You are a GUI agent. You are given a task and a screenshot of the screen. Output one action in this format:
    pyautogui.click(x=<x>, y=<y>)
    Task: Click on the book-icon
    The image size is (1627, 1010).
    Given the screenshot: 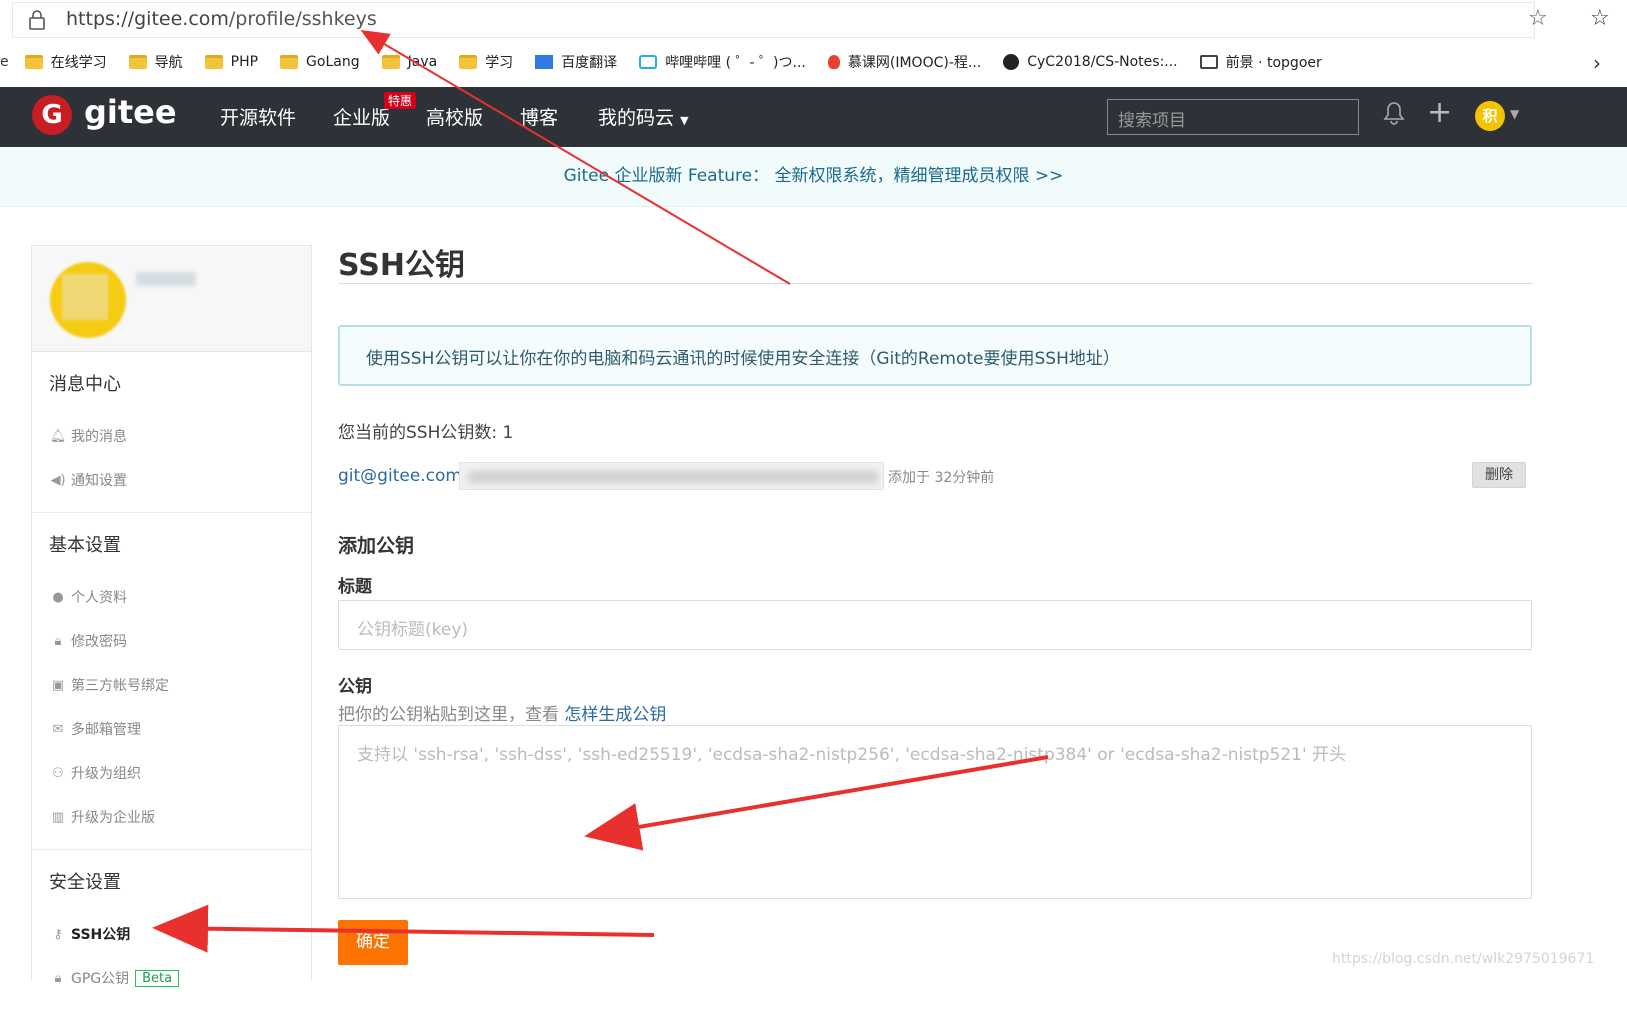 What is the action you would take?
    pyautogui.click(x=1208, y=62)
    